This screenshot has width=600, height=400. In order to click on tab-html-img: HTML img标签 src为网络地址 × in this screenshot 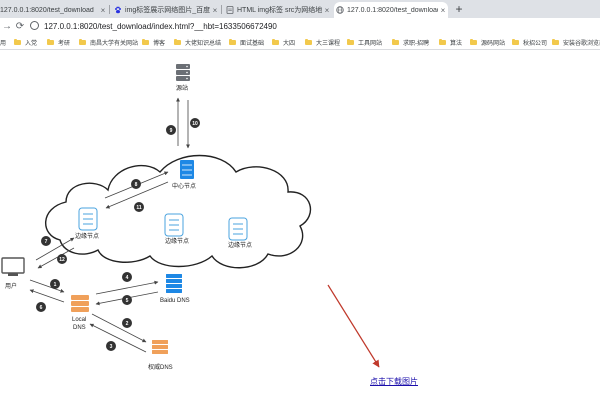, I will do `click(278, 10)`.